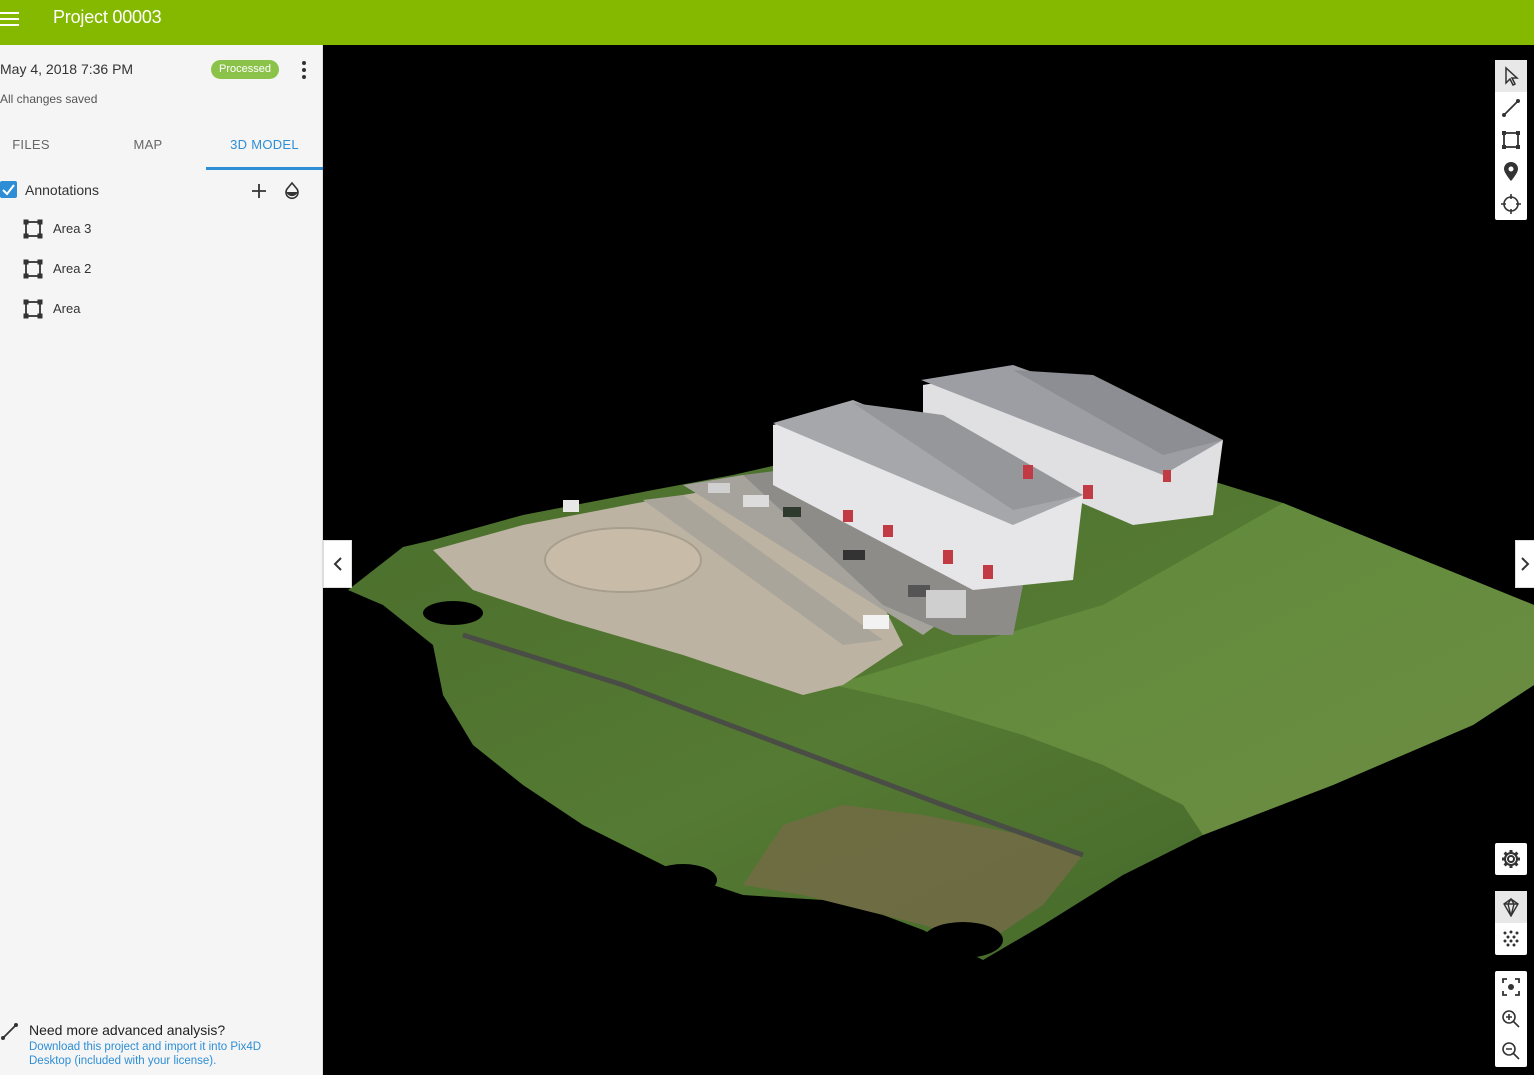  What do you see at coordinates (11, 19) in the screenshot?
I see `menu-icon` at bounding box center [11, 19].